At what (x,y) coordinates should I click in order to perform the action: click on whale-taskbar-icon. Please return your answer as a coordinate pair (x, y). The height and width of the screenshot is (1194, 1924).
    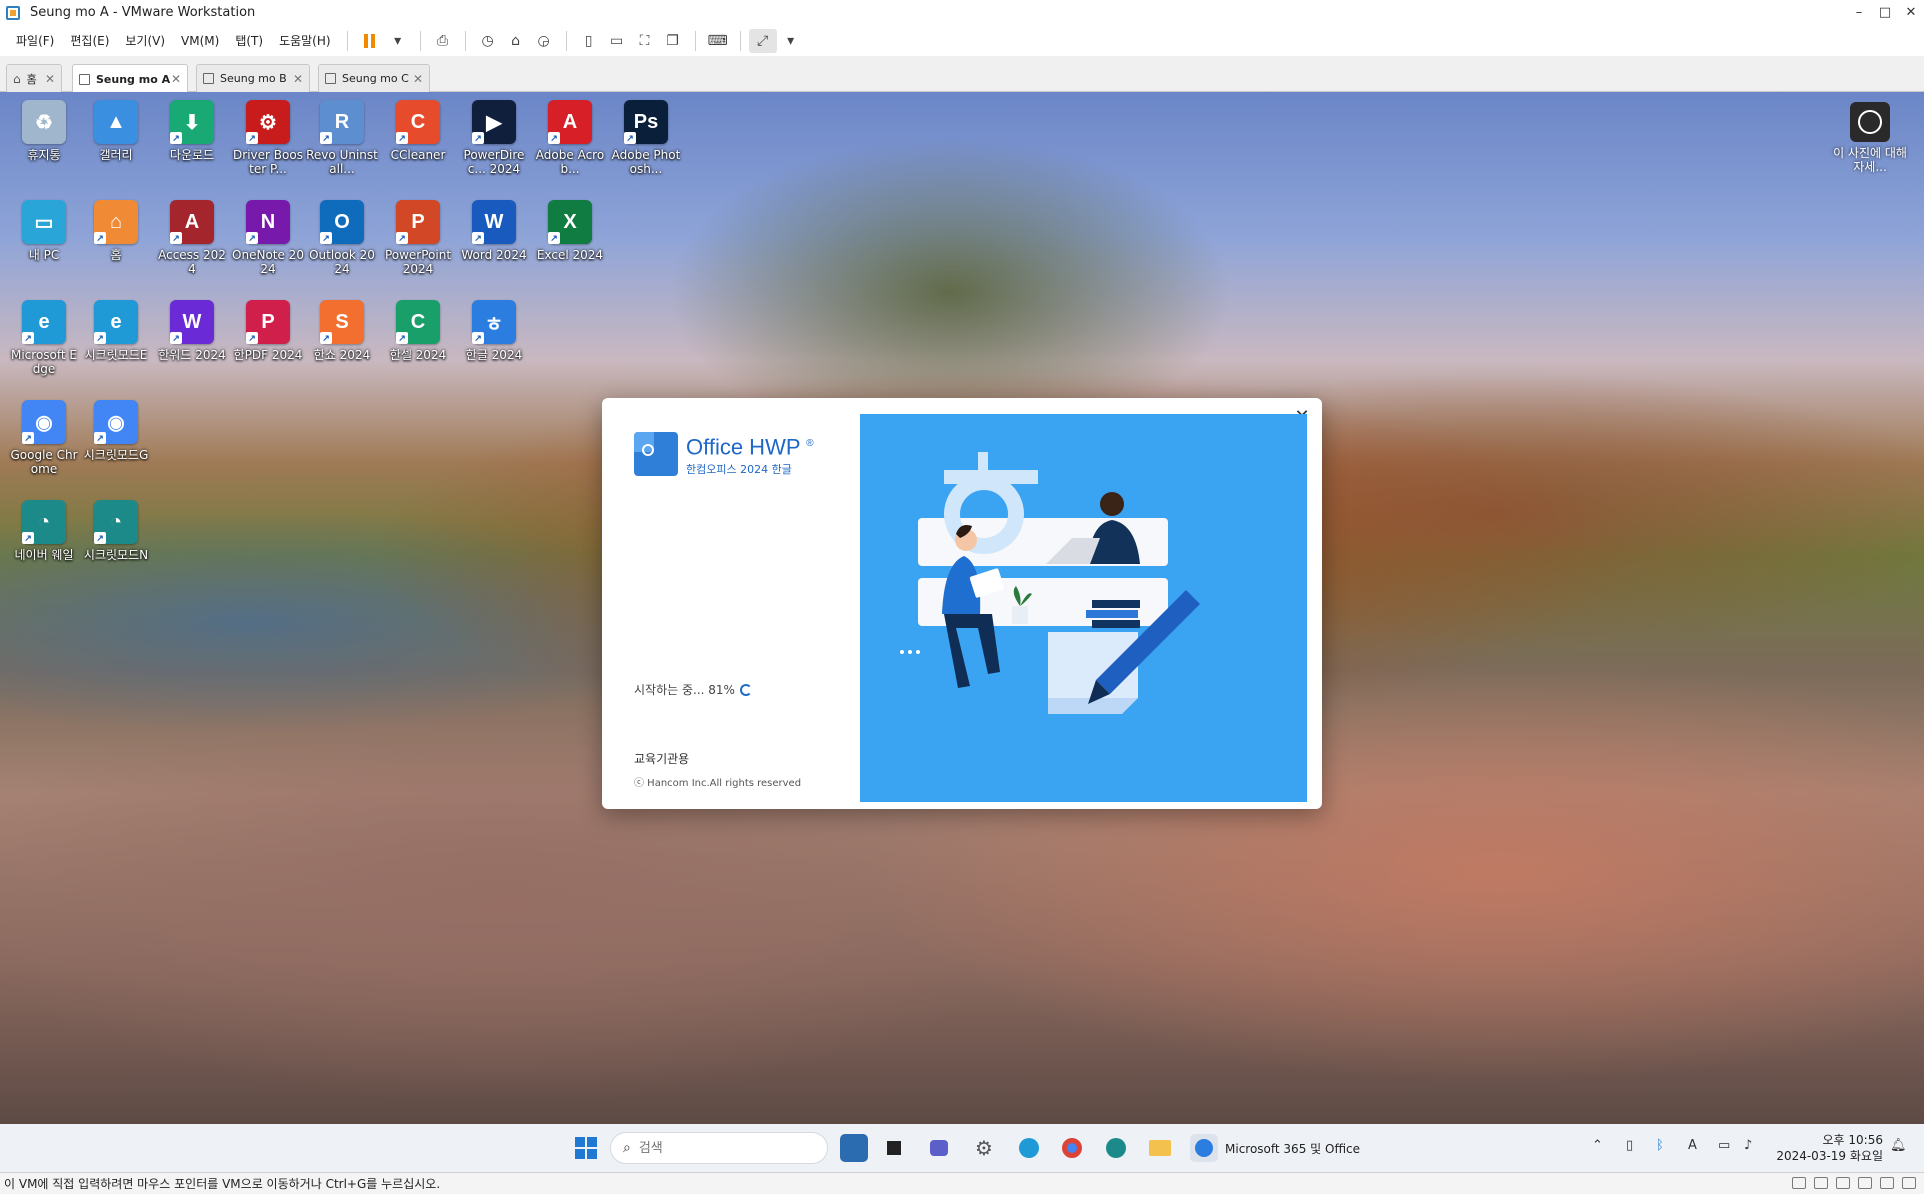
    Looking at the image, I should click on (1116, 1148).